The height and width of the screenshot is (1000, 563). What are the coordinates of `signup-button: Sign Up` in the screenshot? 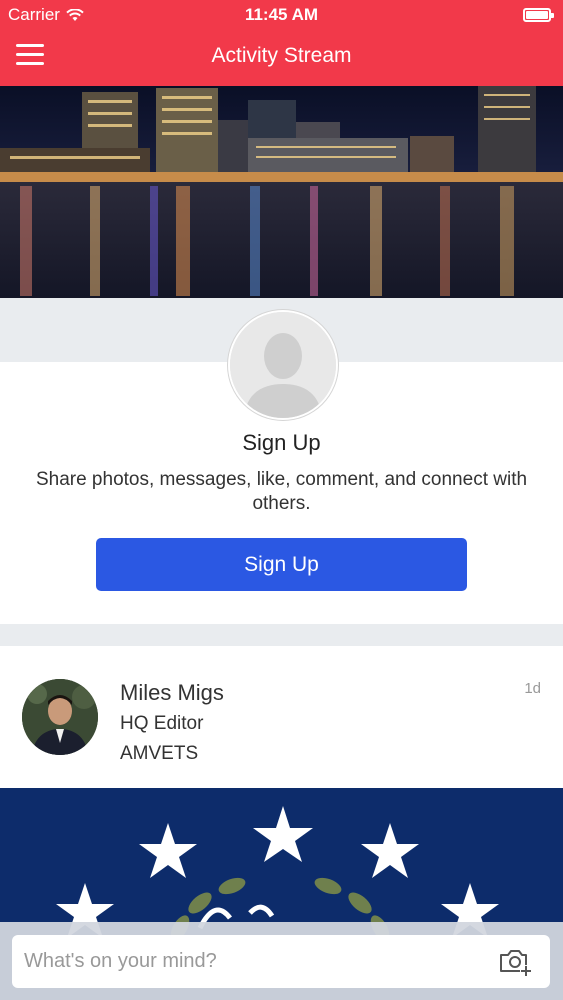 It's located at (281, 564).